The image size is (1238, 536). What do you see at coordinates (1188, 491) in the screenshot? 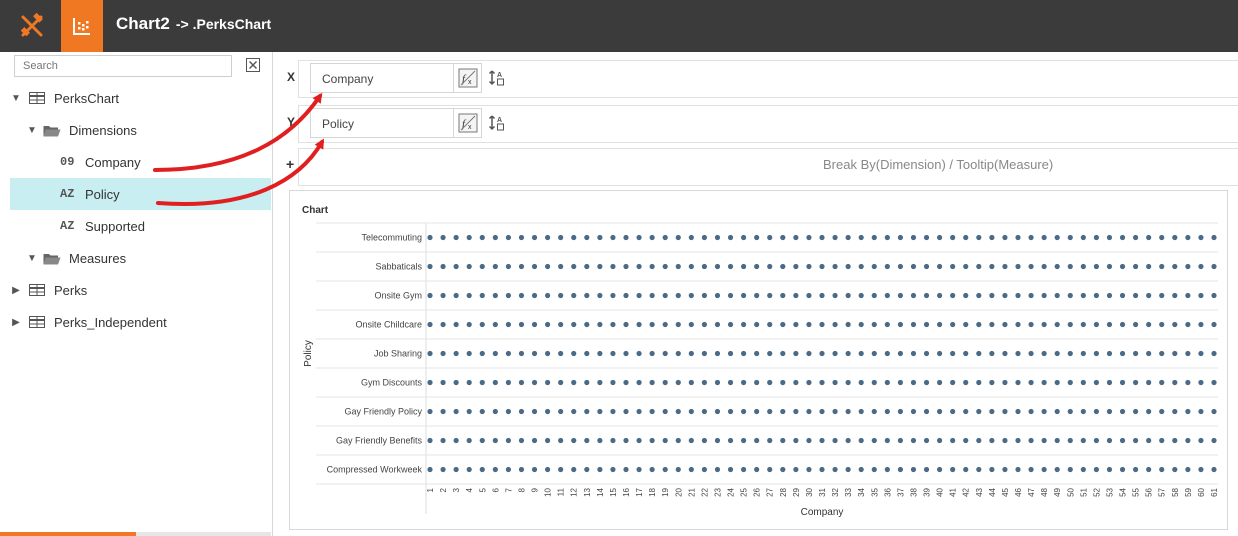
I see `x-tick-label: 59` at bounding box center [1188, 491].